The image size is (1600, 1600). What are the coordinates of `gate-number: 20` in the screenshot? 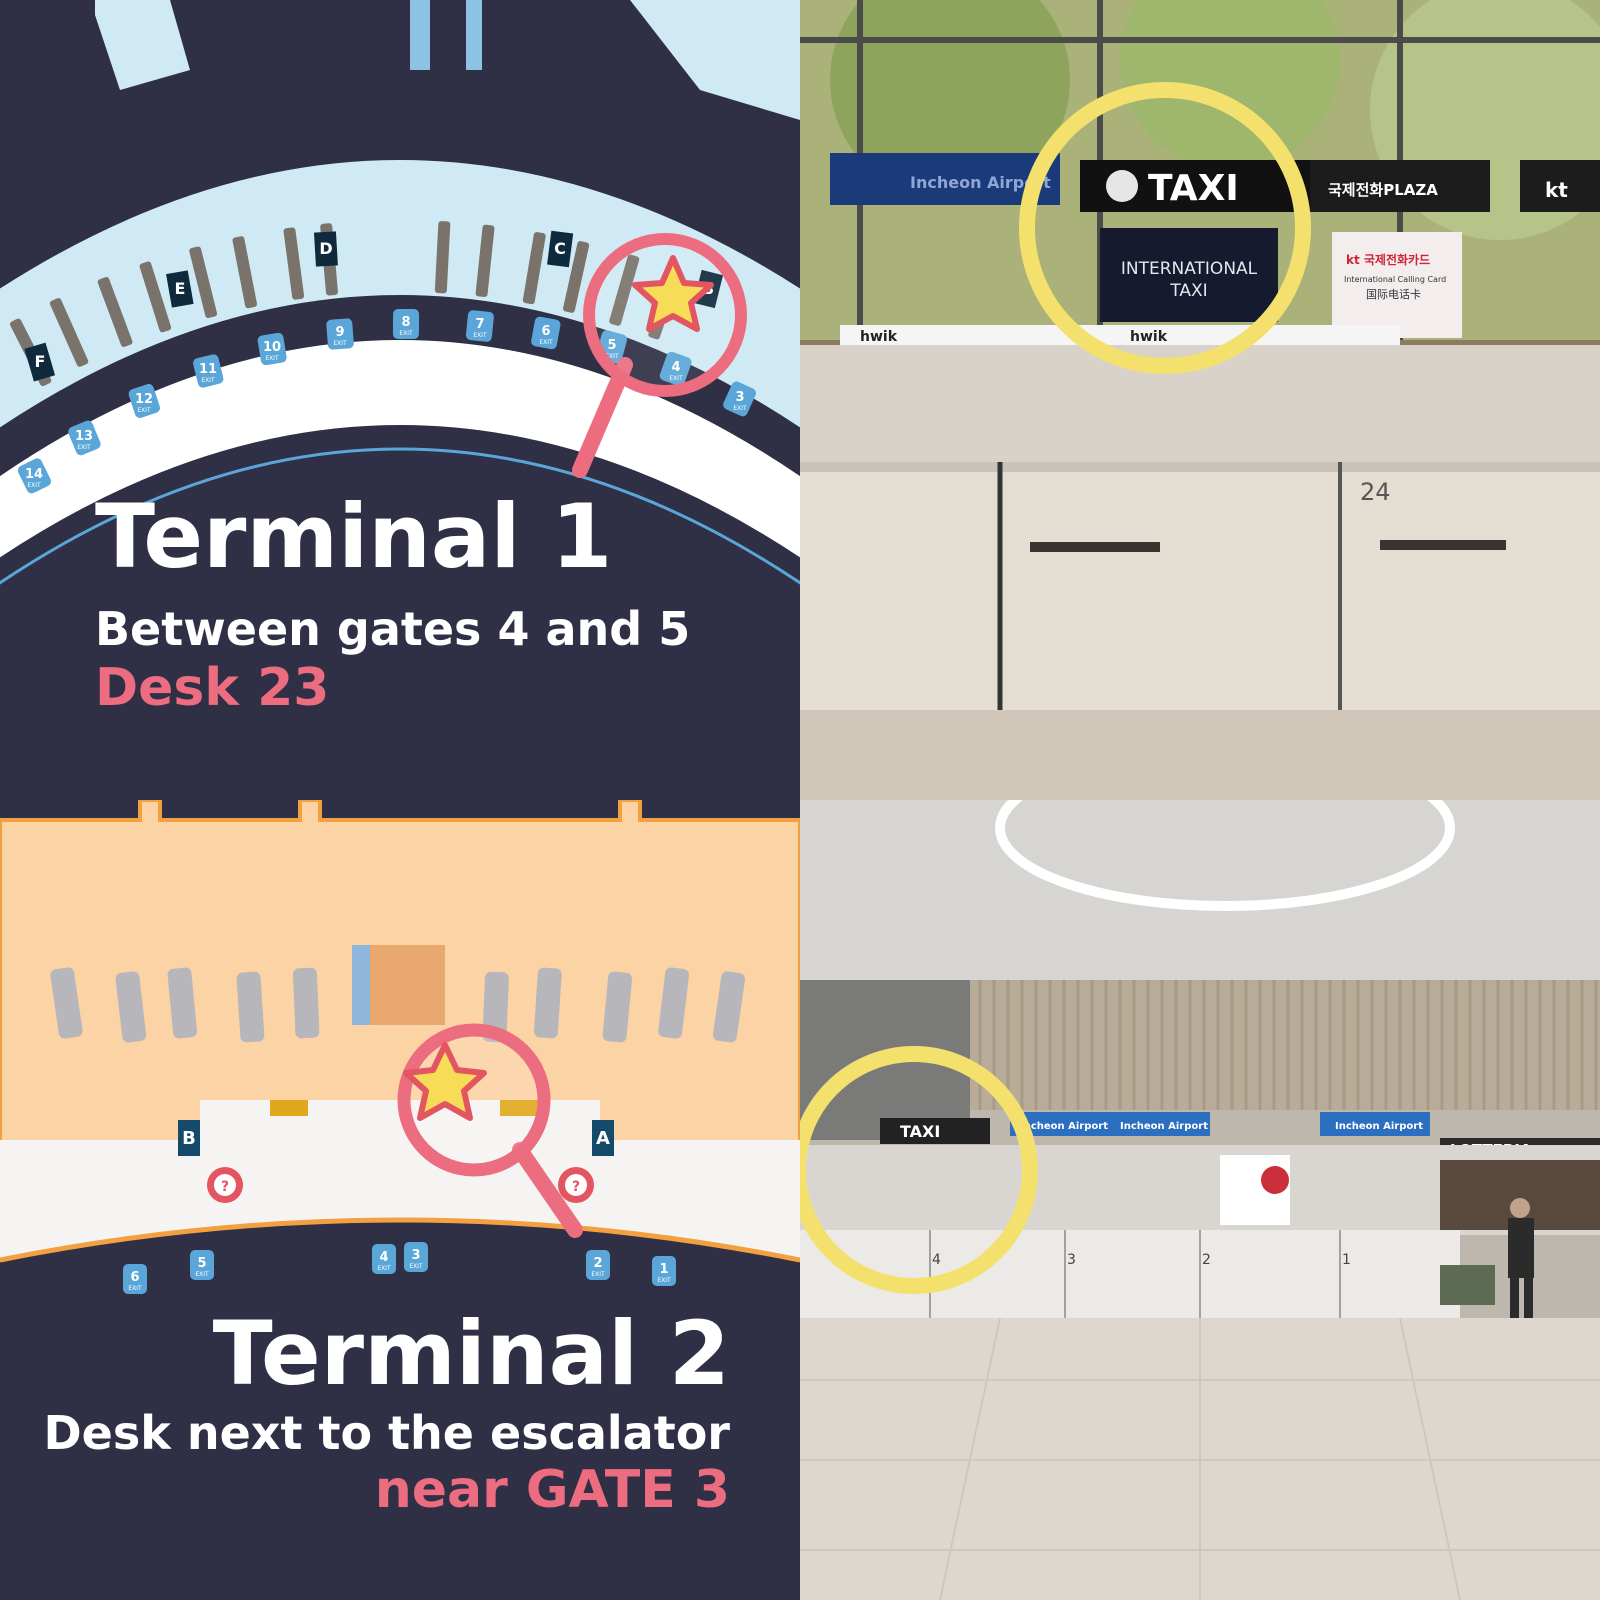 It's located at (33, 234).